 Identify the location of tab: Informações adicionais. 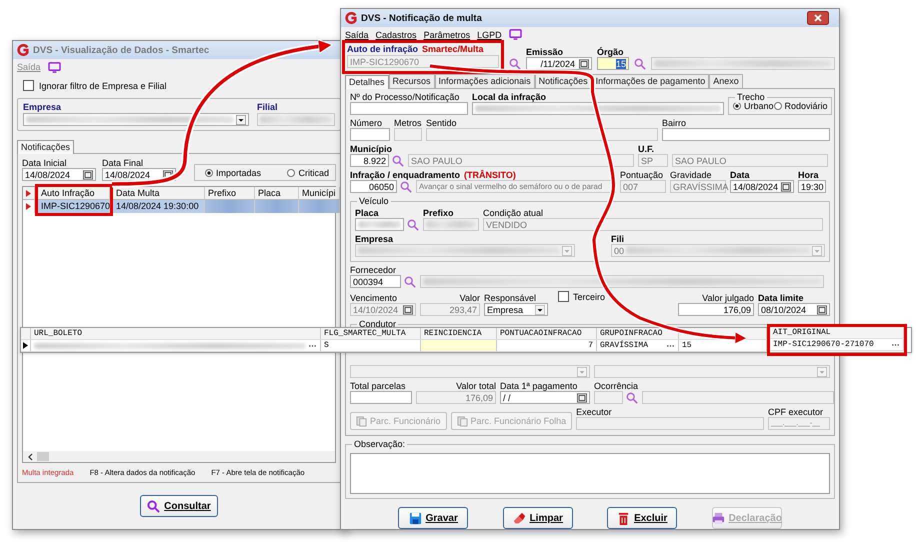
(484, 81).